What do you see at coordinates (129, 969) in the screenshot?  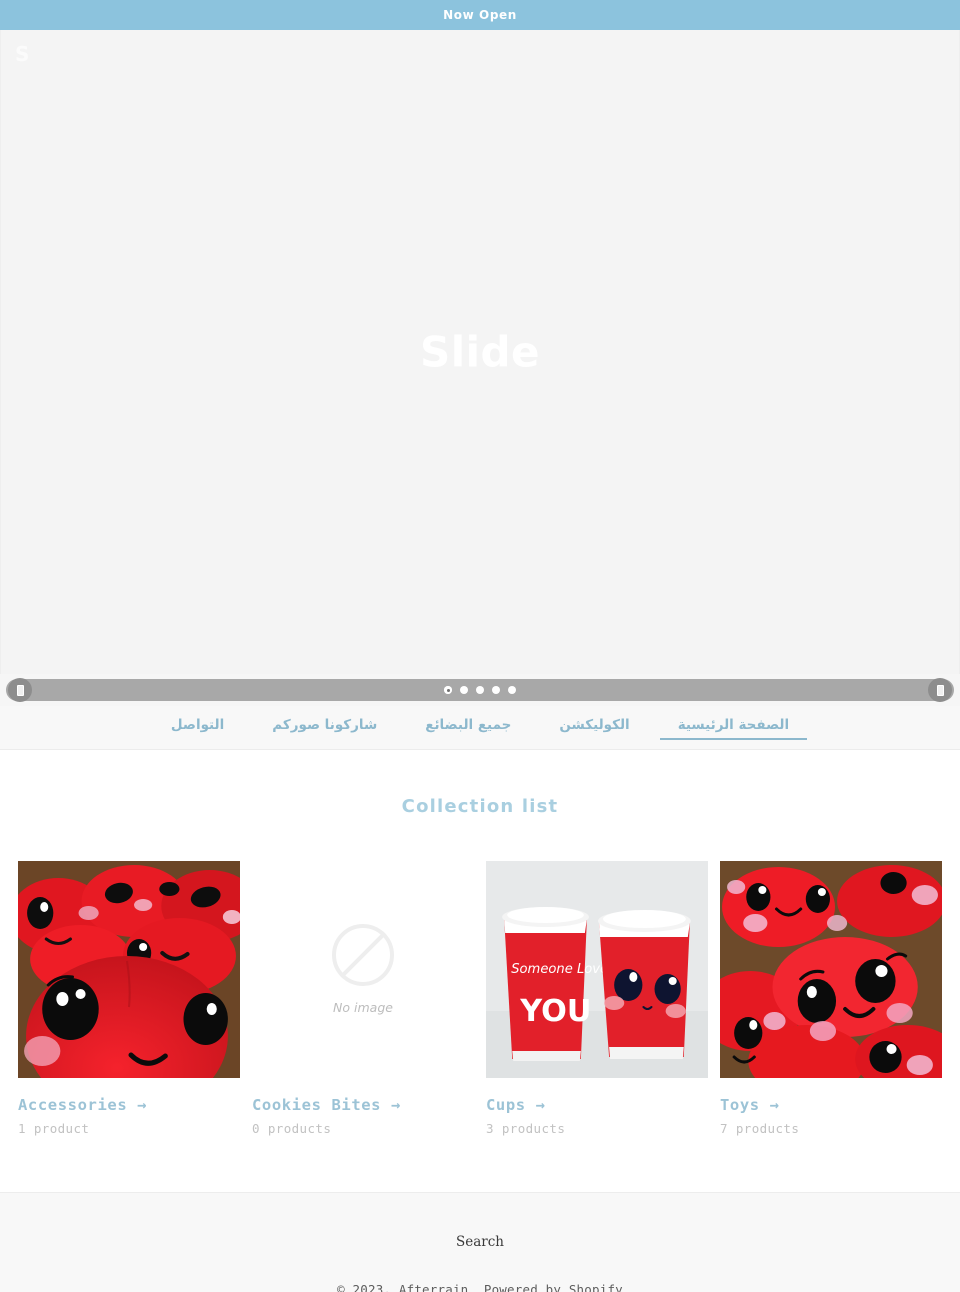 I see `collection-image-accessories` at bounding box center [129, 969].